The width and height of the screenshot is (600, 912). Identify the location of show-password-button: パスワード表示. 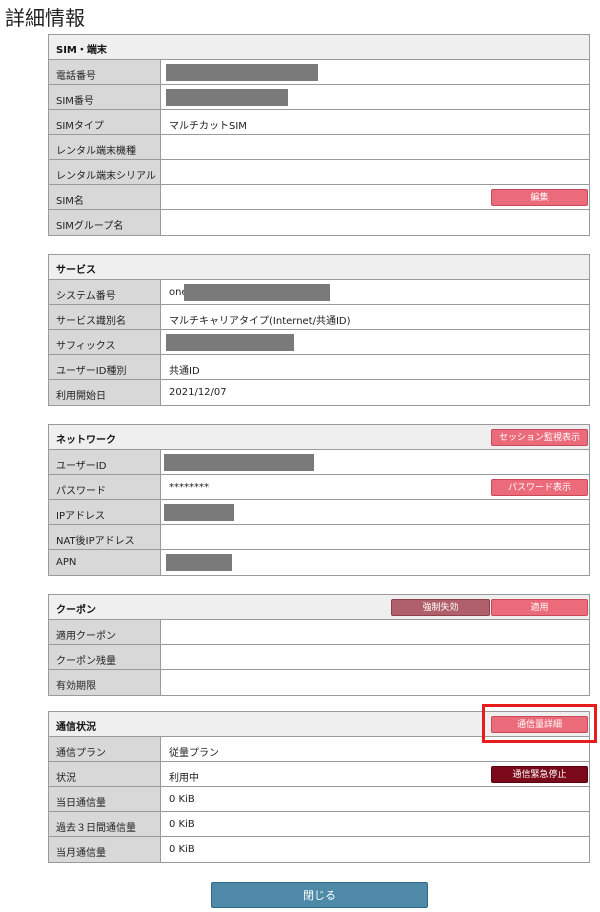
(539, 487).